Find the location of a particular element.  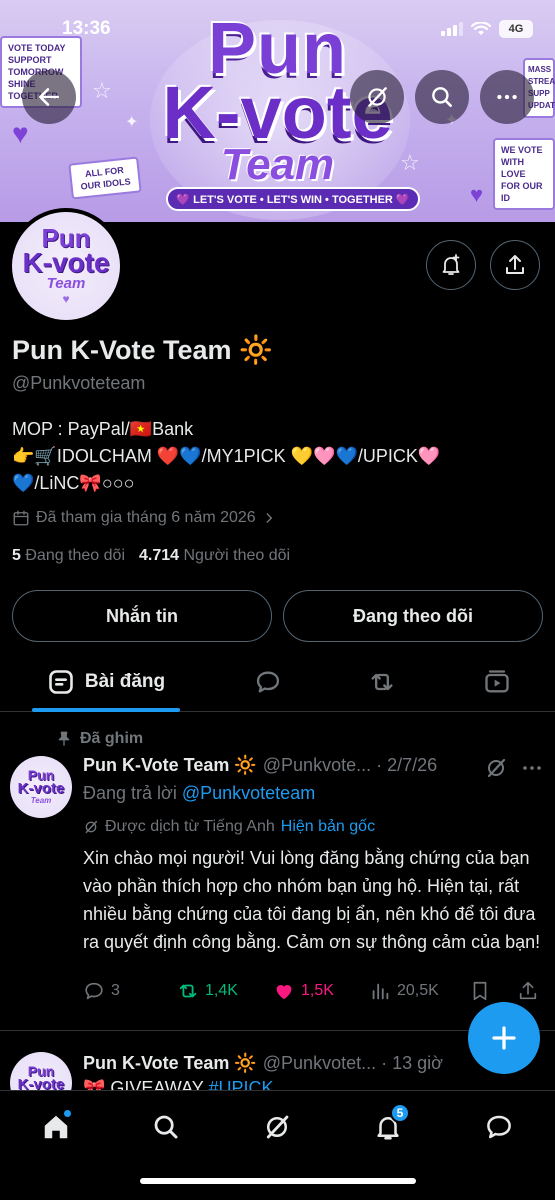

followers-count: 4.714 is located at coordinates (159, 555).